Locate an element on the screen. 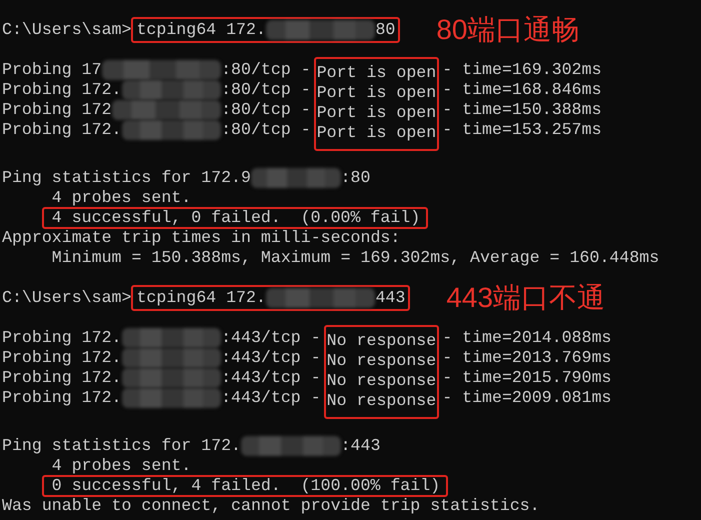 The image size is (701, 520). summary-line: Minimum = 150.388ms, Maximum = 169.302ms, Average = 160.448ms is located at coordinates (355, 258).